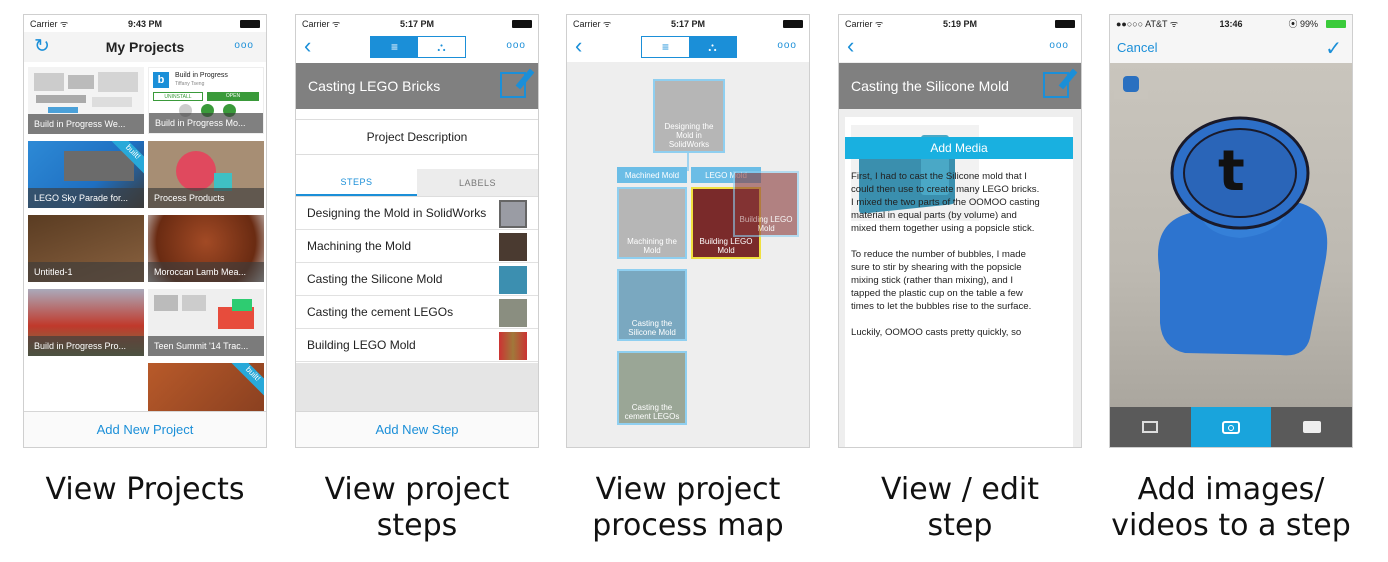 The width and height of the screenshot is (1388, 562). Describe the element at coordinates (687, 23) in the screenshot. I see `clock: 5:17 PM` at that location.